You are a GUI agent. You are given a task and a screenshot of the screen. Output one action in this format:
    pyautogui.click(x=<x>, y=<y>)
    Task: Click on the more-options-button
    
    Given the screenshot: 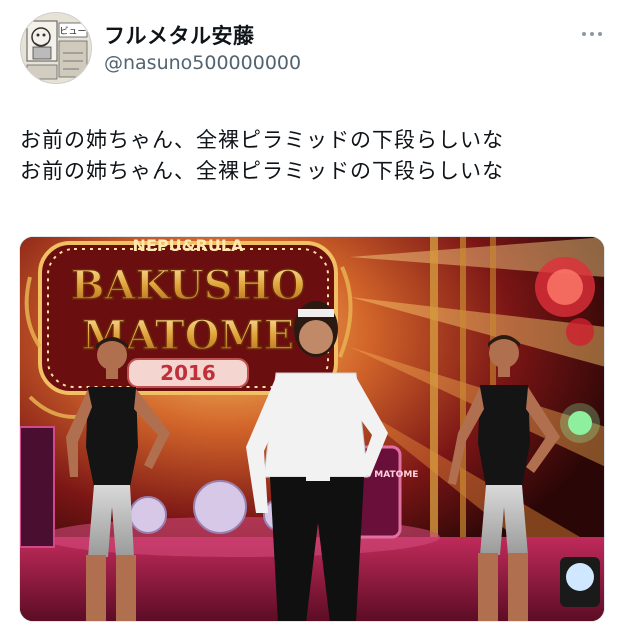 What is the action you would take?
    pyautogui.click(x=592, y=34)
    